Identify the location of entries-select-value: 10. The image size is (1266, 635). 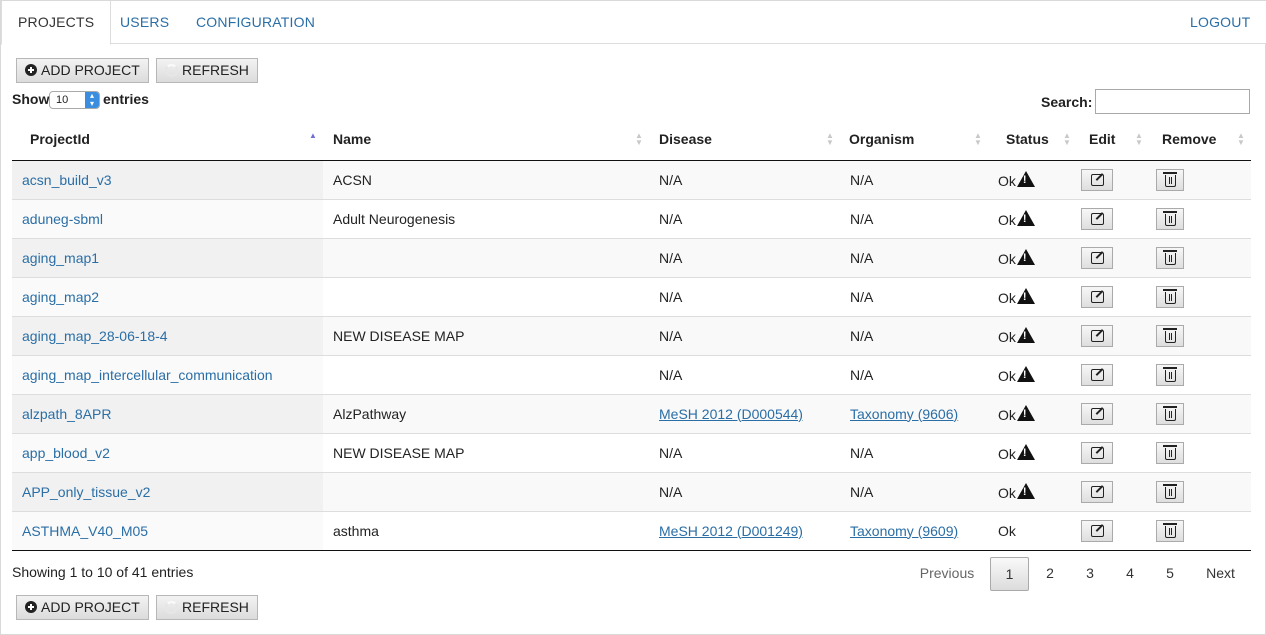
(62, 100).